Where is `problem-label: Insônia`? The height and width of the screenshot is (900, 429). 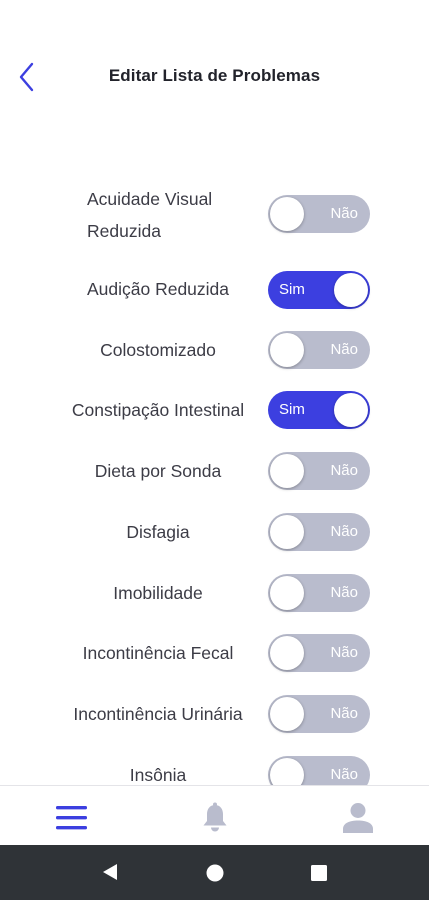
problem-label: Insônia is located at coordinates (158, 775).